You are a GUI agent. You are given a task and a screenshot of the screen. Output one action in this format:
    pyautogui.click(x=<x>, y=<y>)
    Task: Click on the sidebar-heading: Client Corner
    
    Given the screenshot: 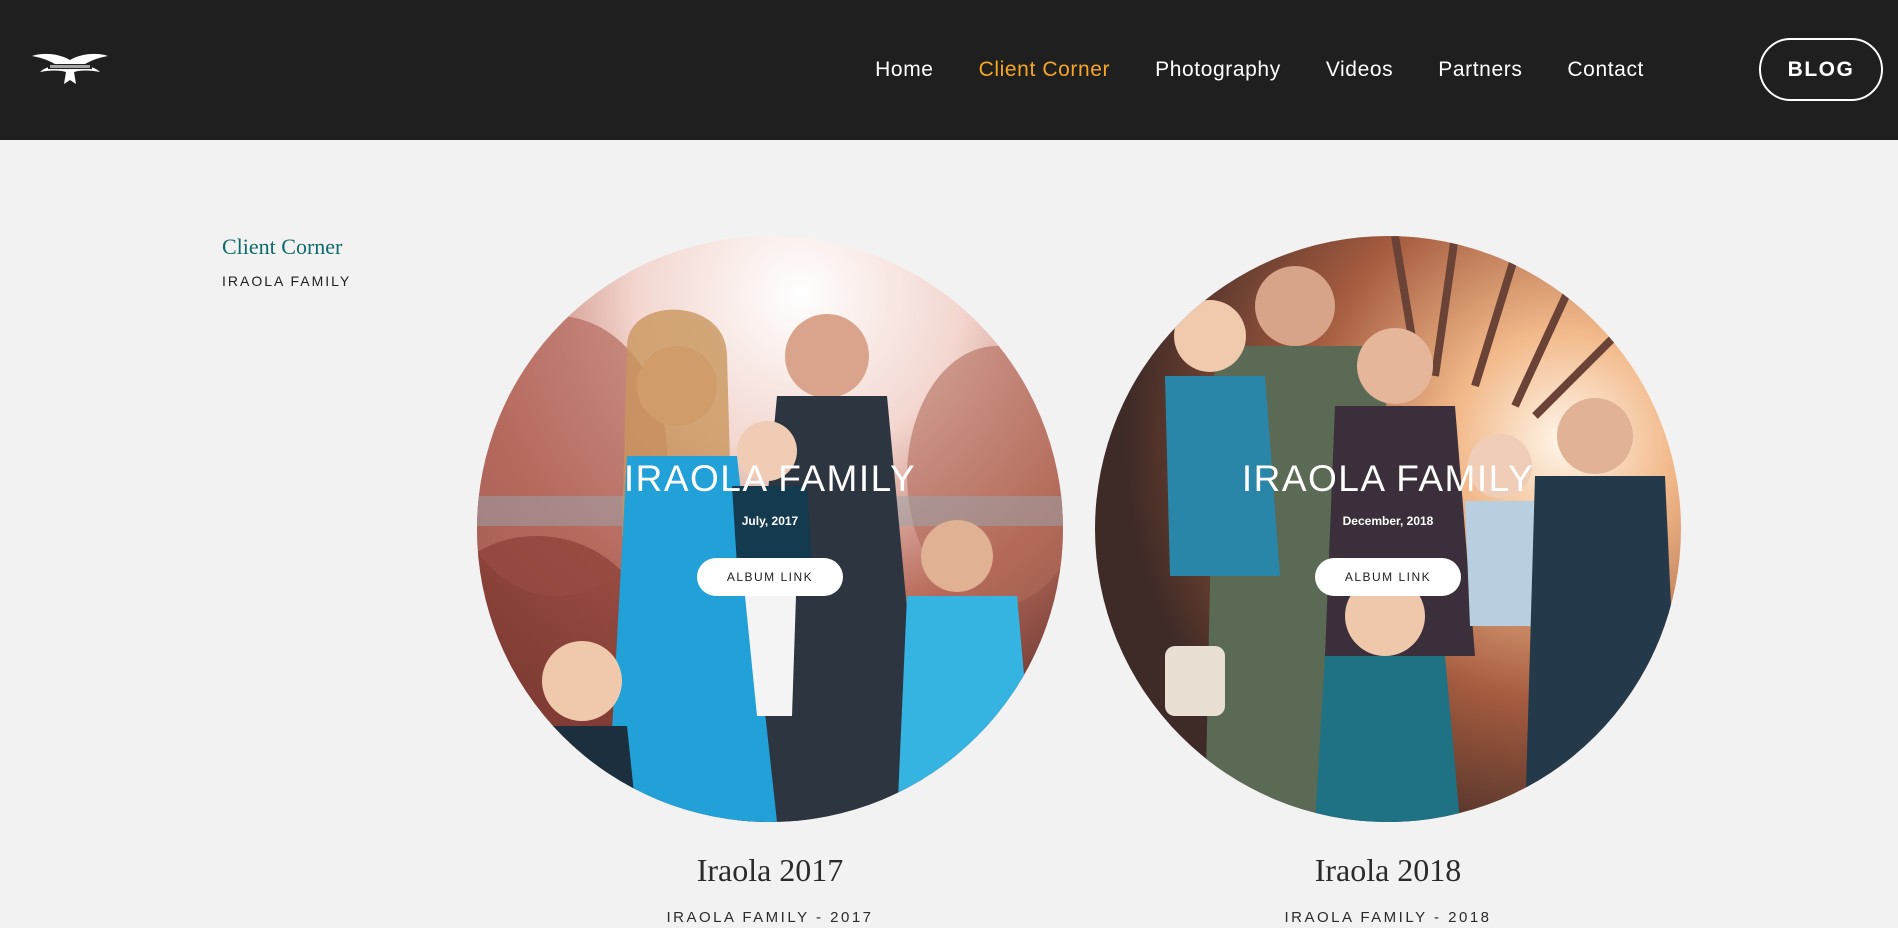 What is the action you would take?
    pyautogui.click(x=282, y=246)
    